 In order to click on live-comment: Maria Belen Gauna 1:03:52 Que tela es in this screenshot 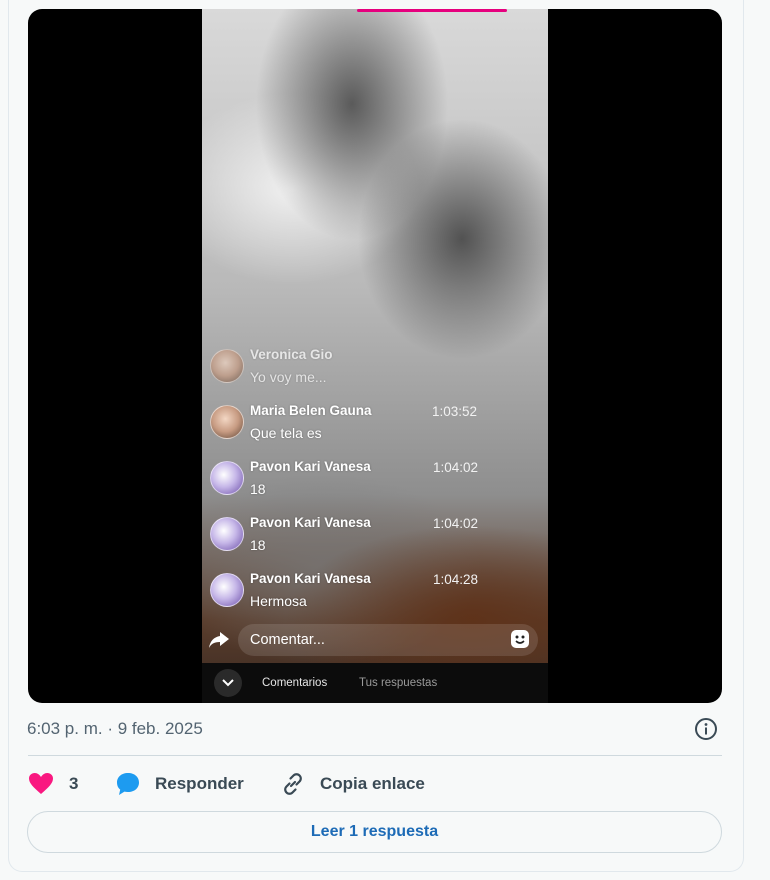, I will do `click(375, 425)`.